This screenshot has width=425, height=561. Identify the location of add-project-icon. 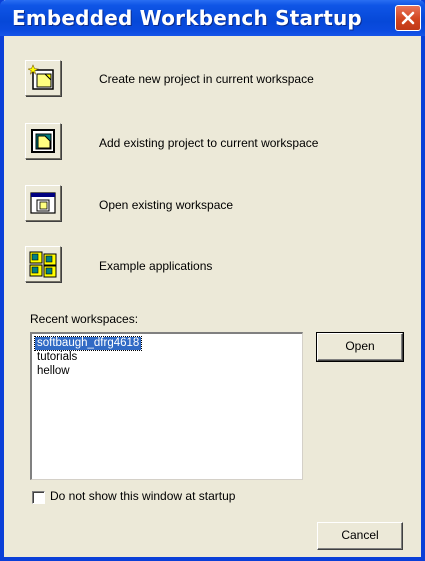
(43, 141).